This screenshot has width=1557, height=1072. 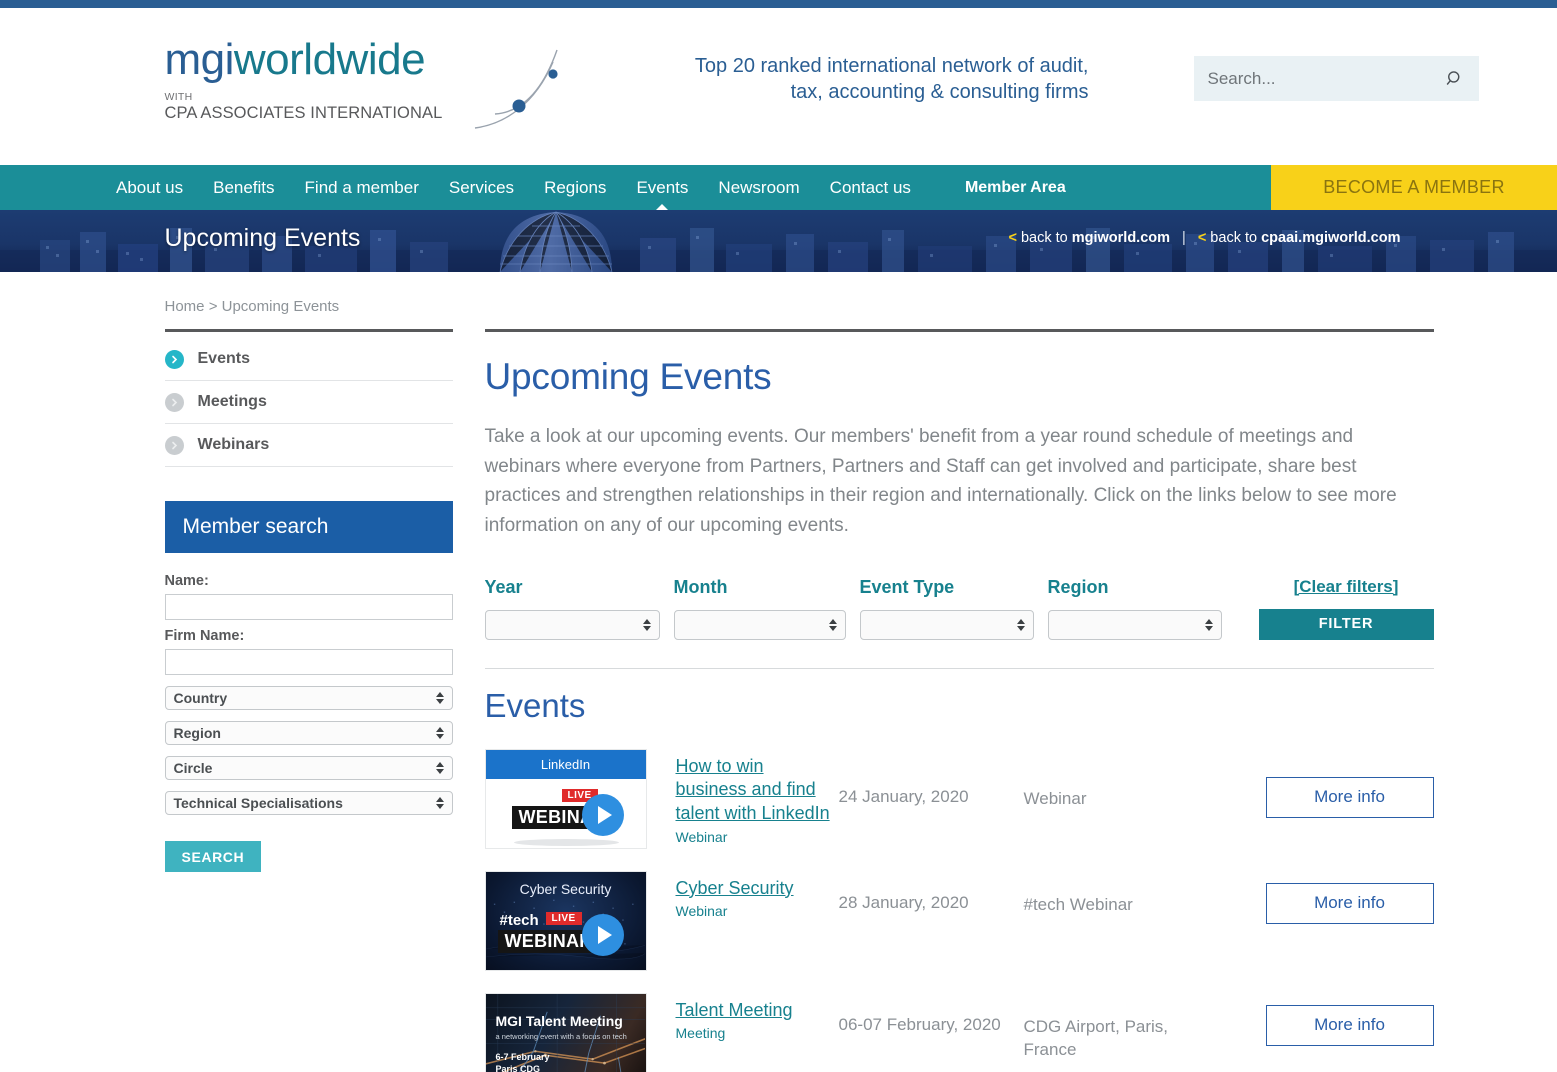 I want to click on thumbnail-talent-subtitle: a networking event with a focus on tech, so click(x=561, y=1036).